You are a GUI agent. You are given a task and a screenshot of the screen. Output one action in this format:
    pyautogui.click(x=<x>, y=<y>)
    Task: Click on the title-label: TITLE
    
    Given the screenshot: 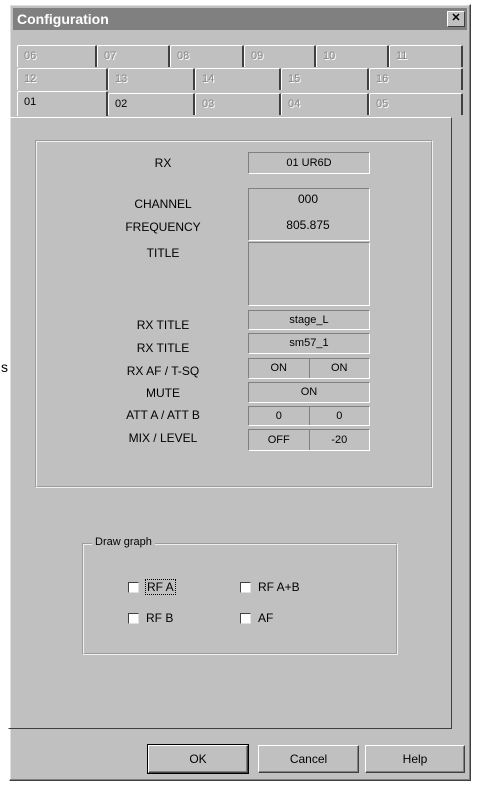 What is the action you would take?
    pyautogui.click(x=163, y=253)
    